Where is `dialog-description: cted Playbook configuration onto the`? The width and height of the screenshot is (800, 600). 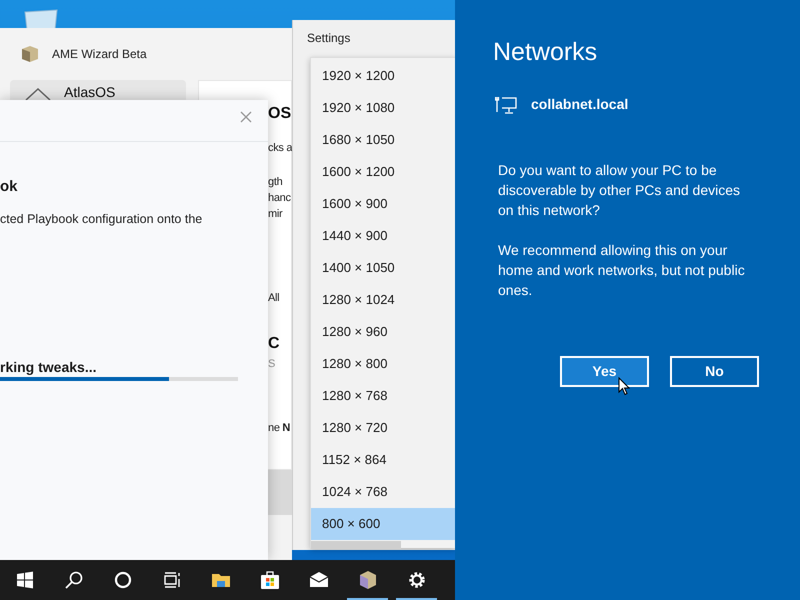
dialog-description: cted Playbook configuration onto the is located at coordinates (101, 219).